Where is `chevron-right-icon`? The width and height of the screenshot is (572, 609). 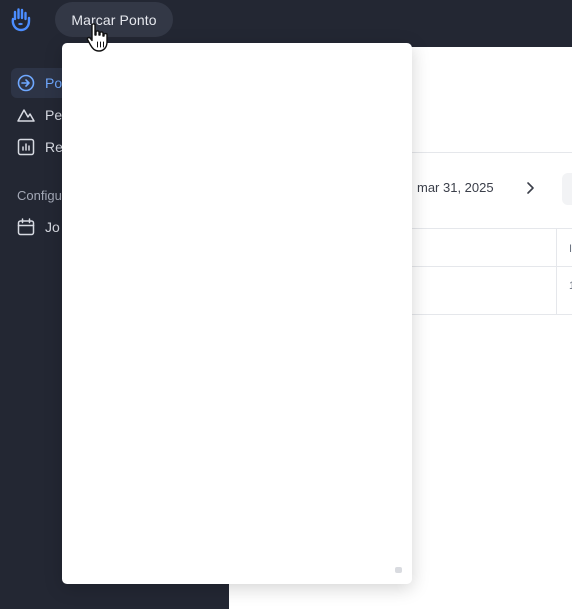
chevron-right-icon is located at coordinates (530, 188).